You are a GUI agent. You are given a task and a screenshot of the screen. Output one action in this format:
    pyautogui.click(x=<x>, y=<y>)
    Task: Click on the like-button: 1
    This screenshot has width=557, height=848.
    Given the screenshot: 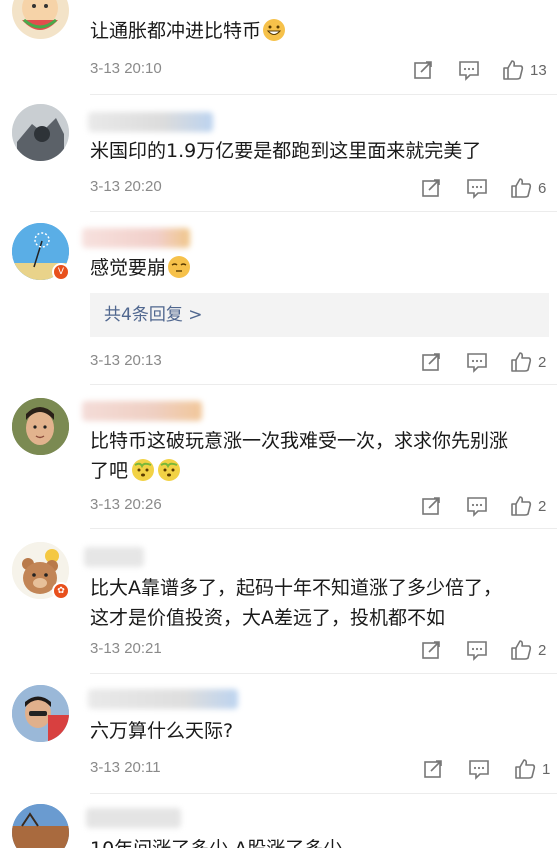 What is the action you would take?
    pyautogui.click(x=532, y=769)
    